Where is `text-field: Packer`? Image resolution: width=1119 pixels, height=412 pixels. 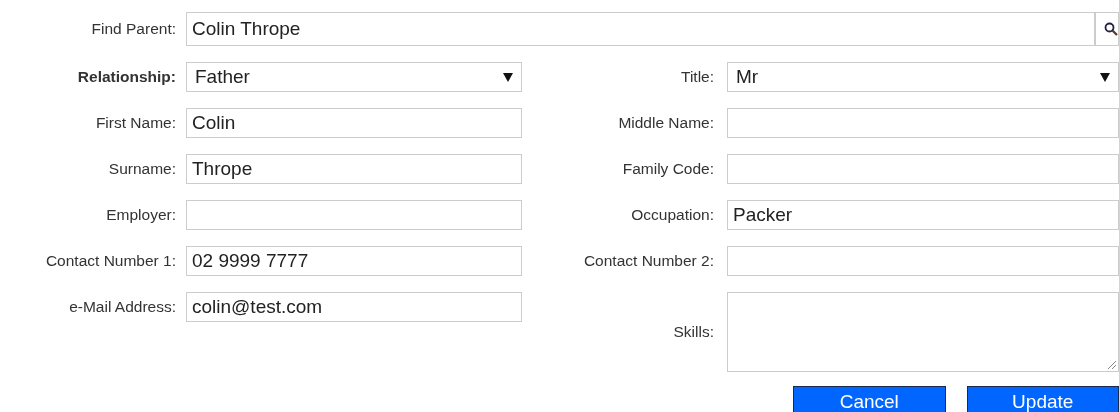
text-field: Packer is located at coordinates (923, 215).